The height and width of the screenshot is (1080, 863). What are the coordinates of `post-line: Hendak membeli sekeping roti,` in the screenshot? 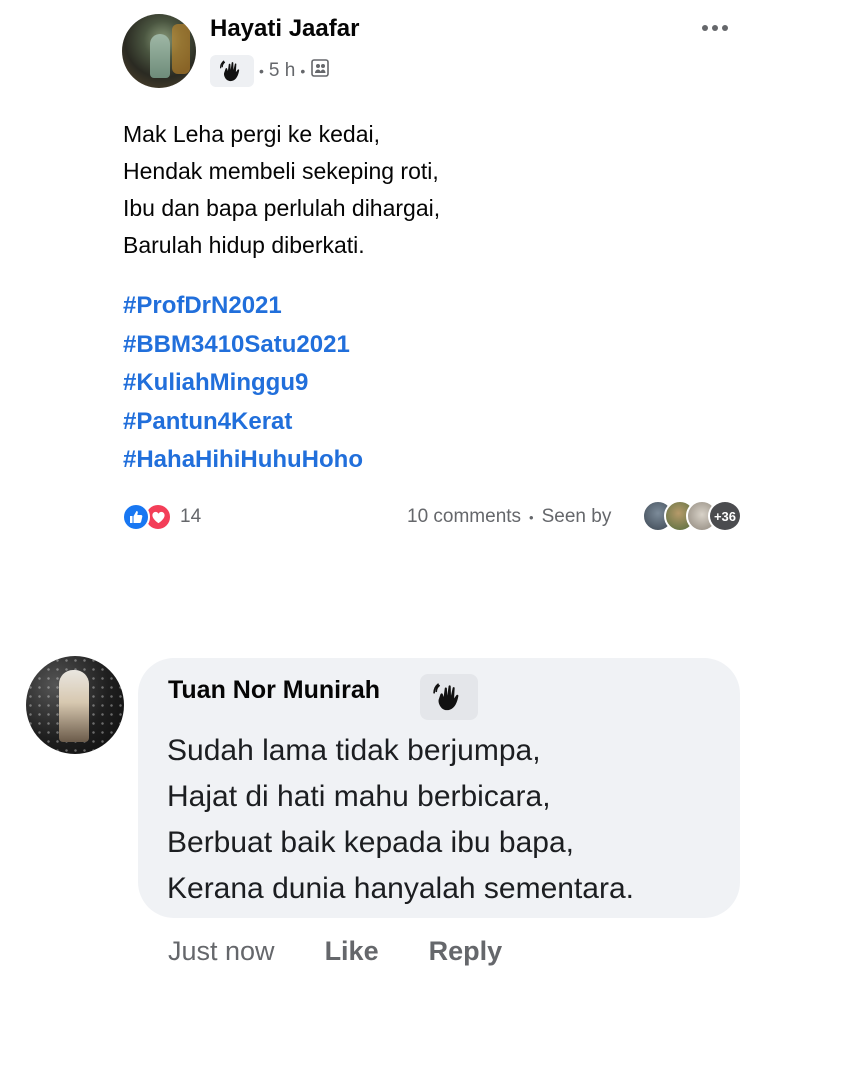 It's located at (281, 171).